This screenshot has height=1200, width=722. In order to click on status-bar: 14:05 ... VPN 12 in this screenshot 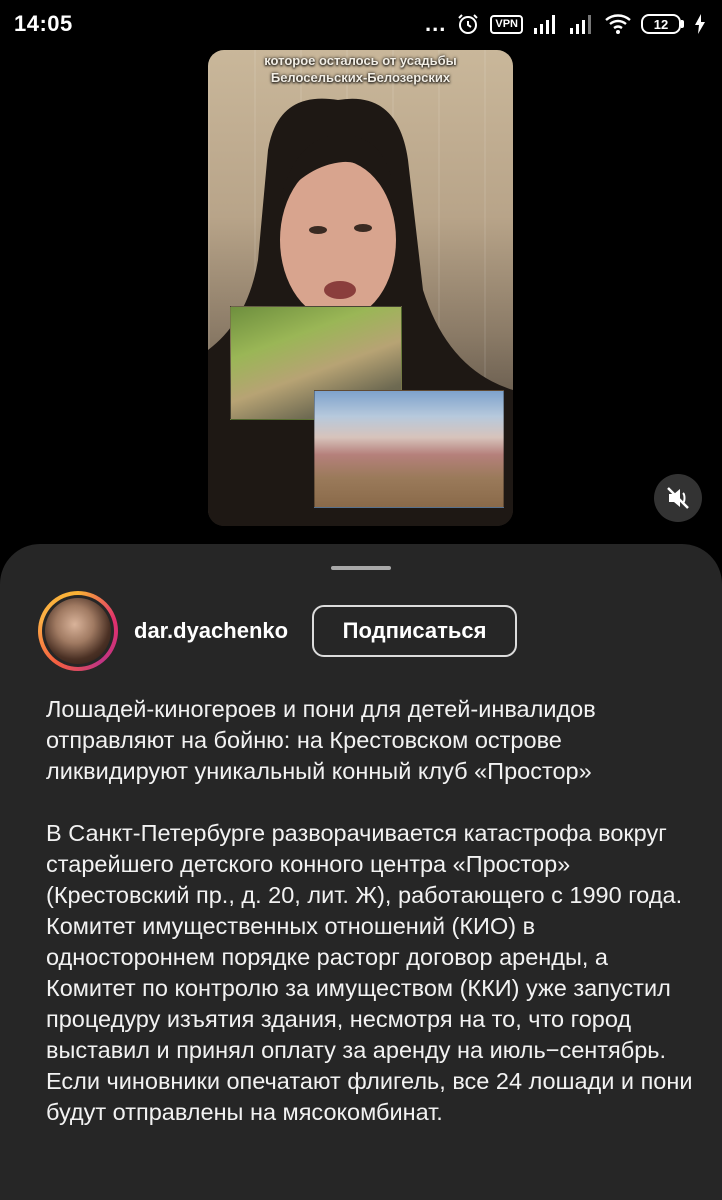, I will do `click(361, 24)`.